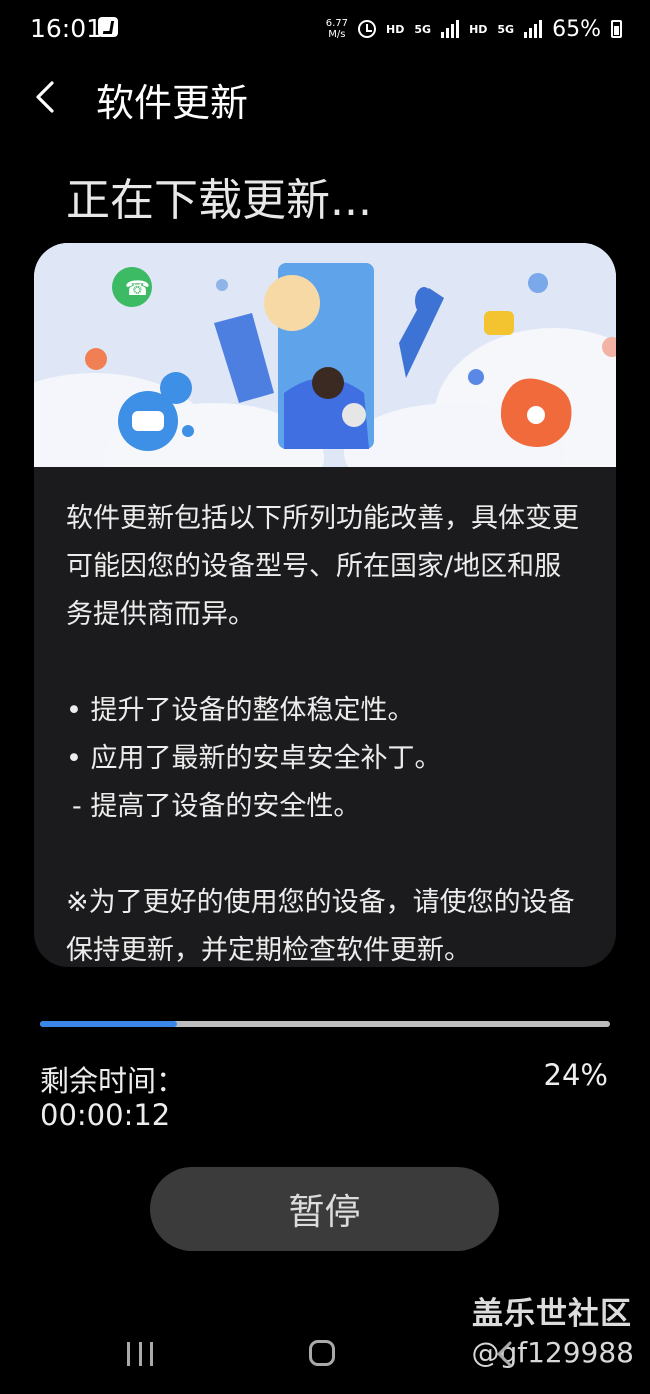 Image resolution: width=650 pixels, height=1394 pixels. I want to click on bullet-item: • 应用了最新的安卓安全补丁。, so click(254, 758).